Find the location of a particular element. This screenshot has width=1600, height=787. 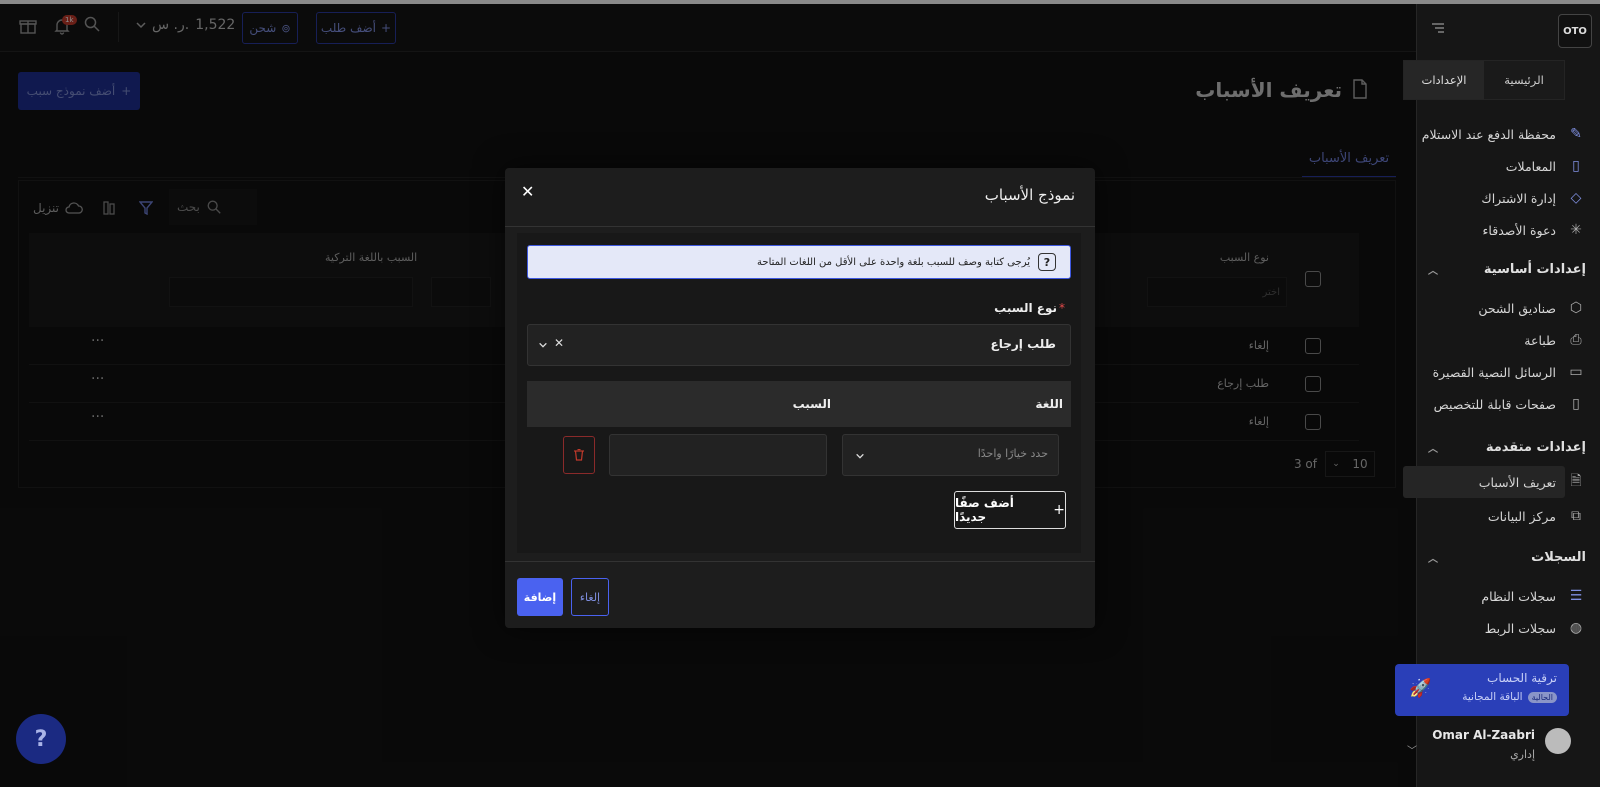

add-row-button: أضف صفًا جديدًا + is located at coordinates (1010, 510).